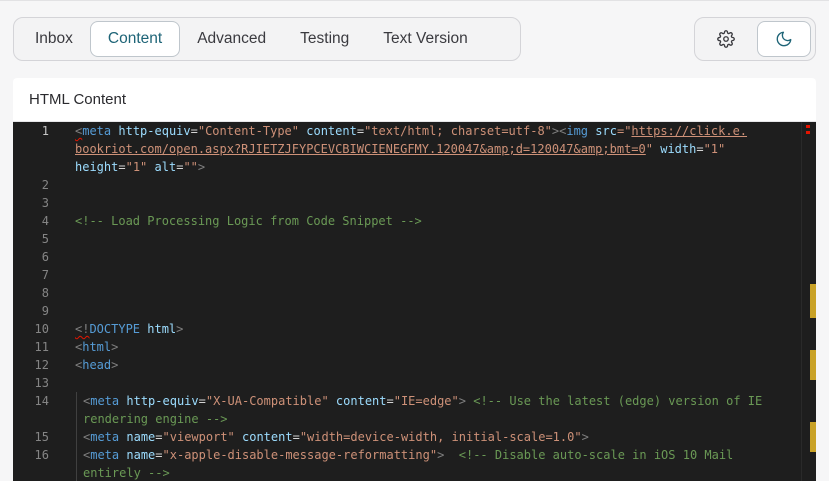 The height and width of the screenshot is (481, 829). I want to click on dark-mode-toggle, so click(784, 39).